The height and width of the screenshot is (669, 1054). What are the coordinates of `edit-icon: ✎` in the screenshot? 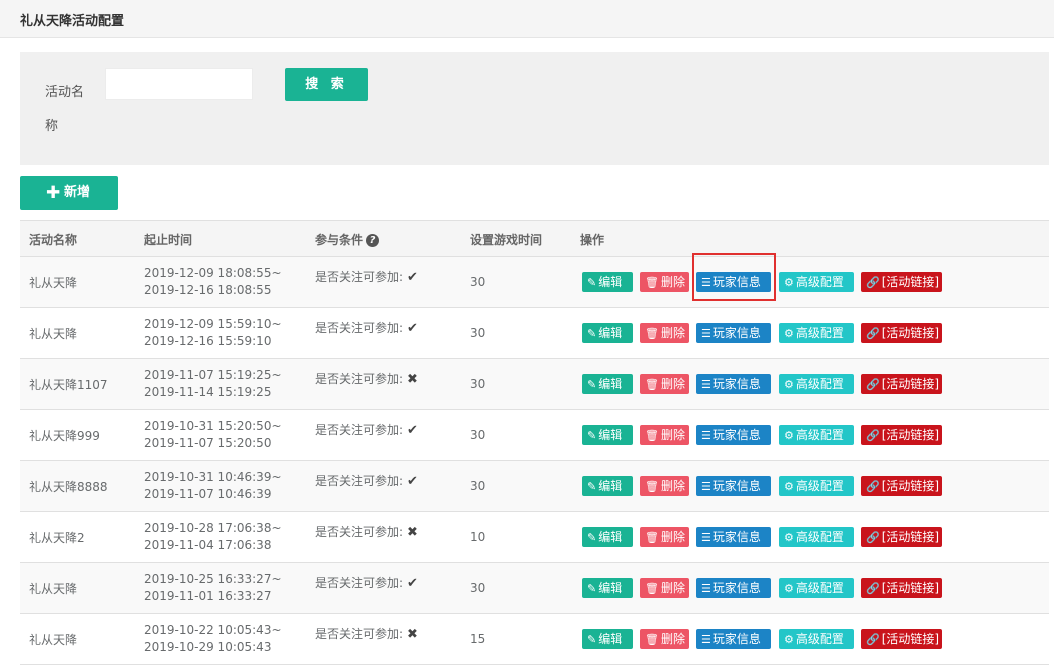 It's located at (592, 384).